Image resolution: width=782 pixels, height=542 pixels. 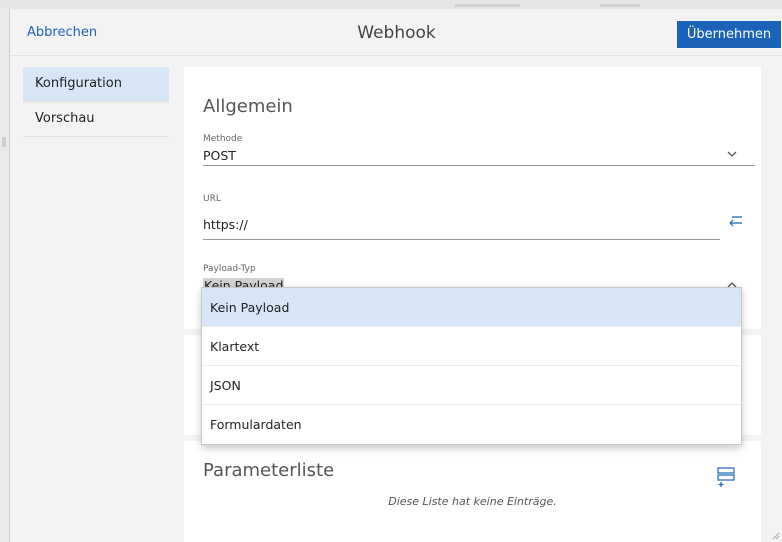 What do you see at coordinates (223, 139) in the screenshot?
I see `method-label: Methode` at bounding box center [223, 139].